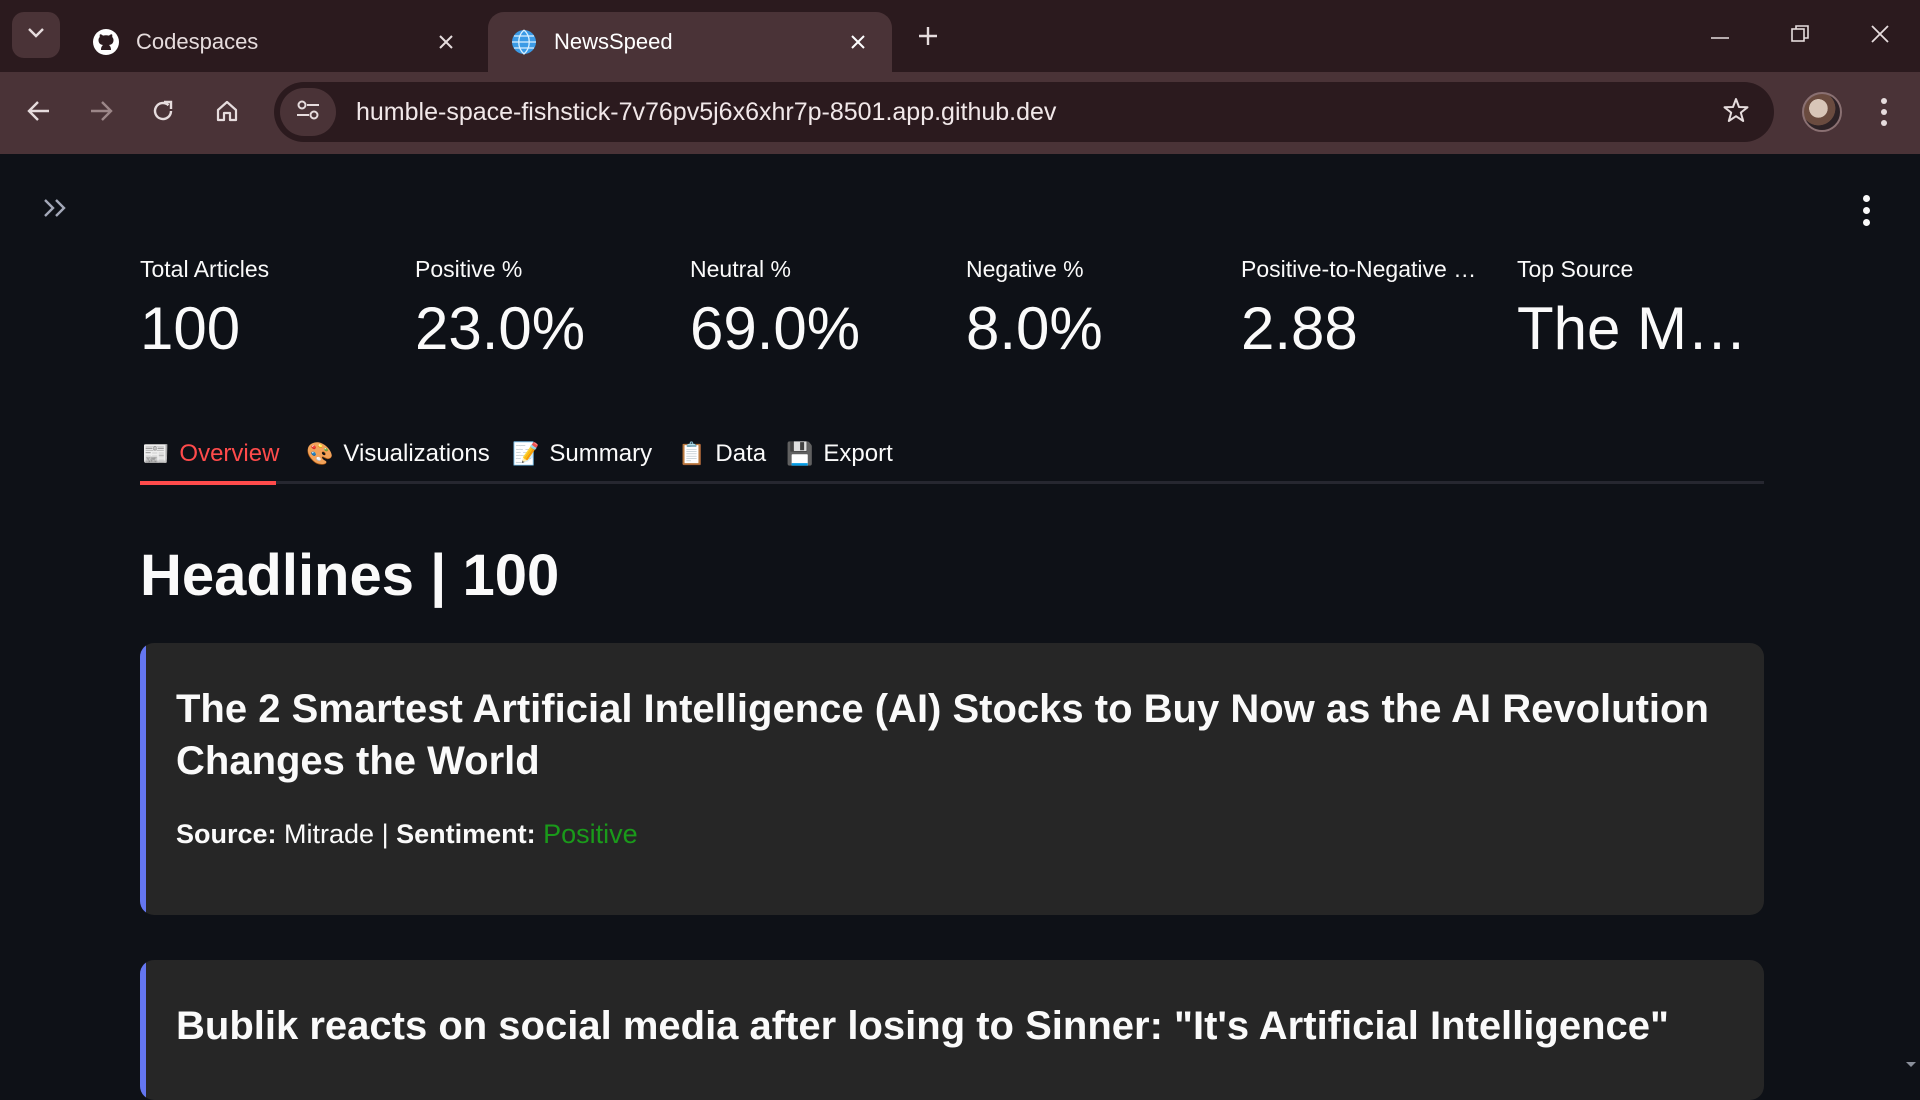  I want to click on sidebar-expand-button, so click(56, 210).